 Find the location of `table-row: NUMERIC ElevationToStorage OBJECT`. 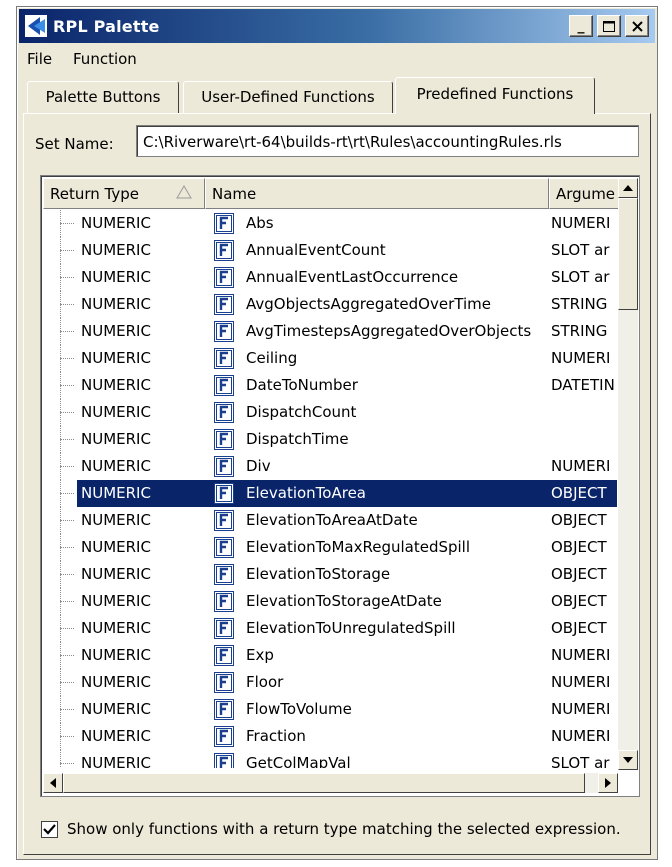

table-row: NUMERIC ElevationToStorage OBJECT is located at coordinates (330, 574).